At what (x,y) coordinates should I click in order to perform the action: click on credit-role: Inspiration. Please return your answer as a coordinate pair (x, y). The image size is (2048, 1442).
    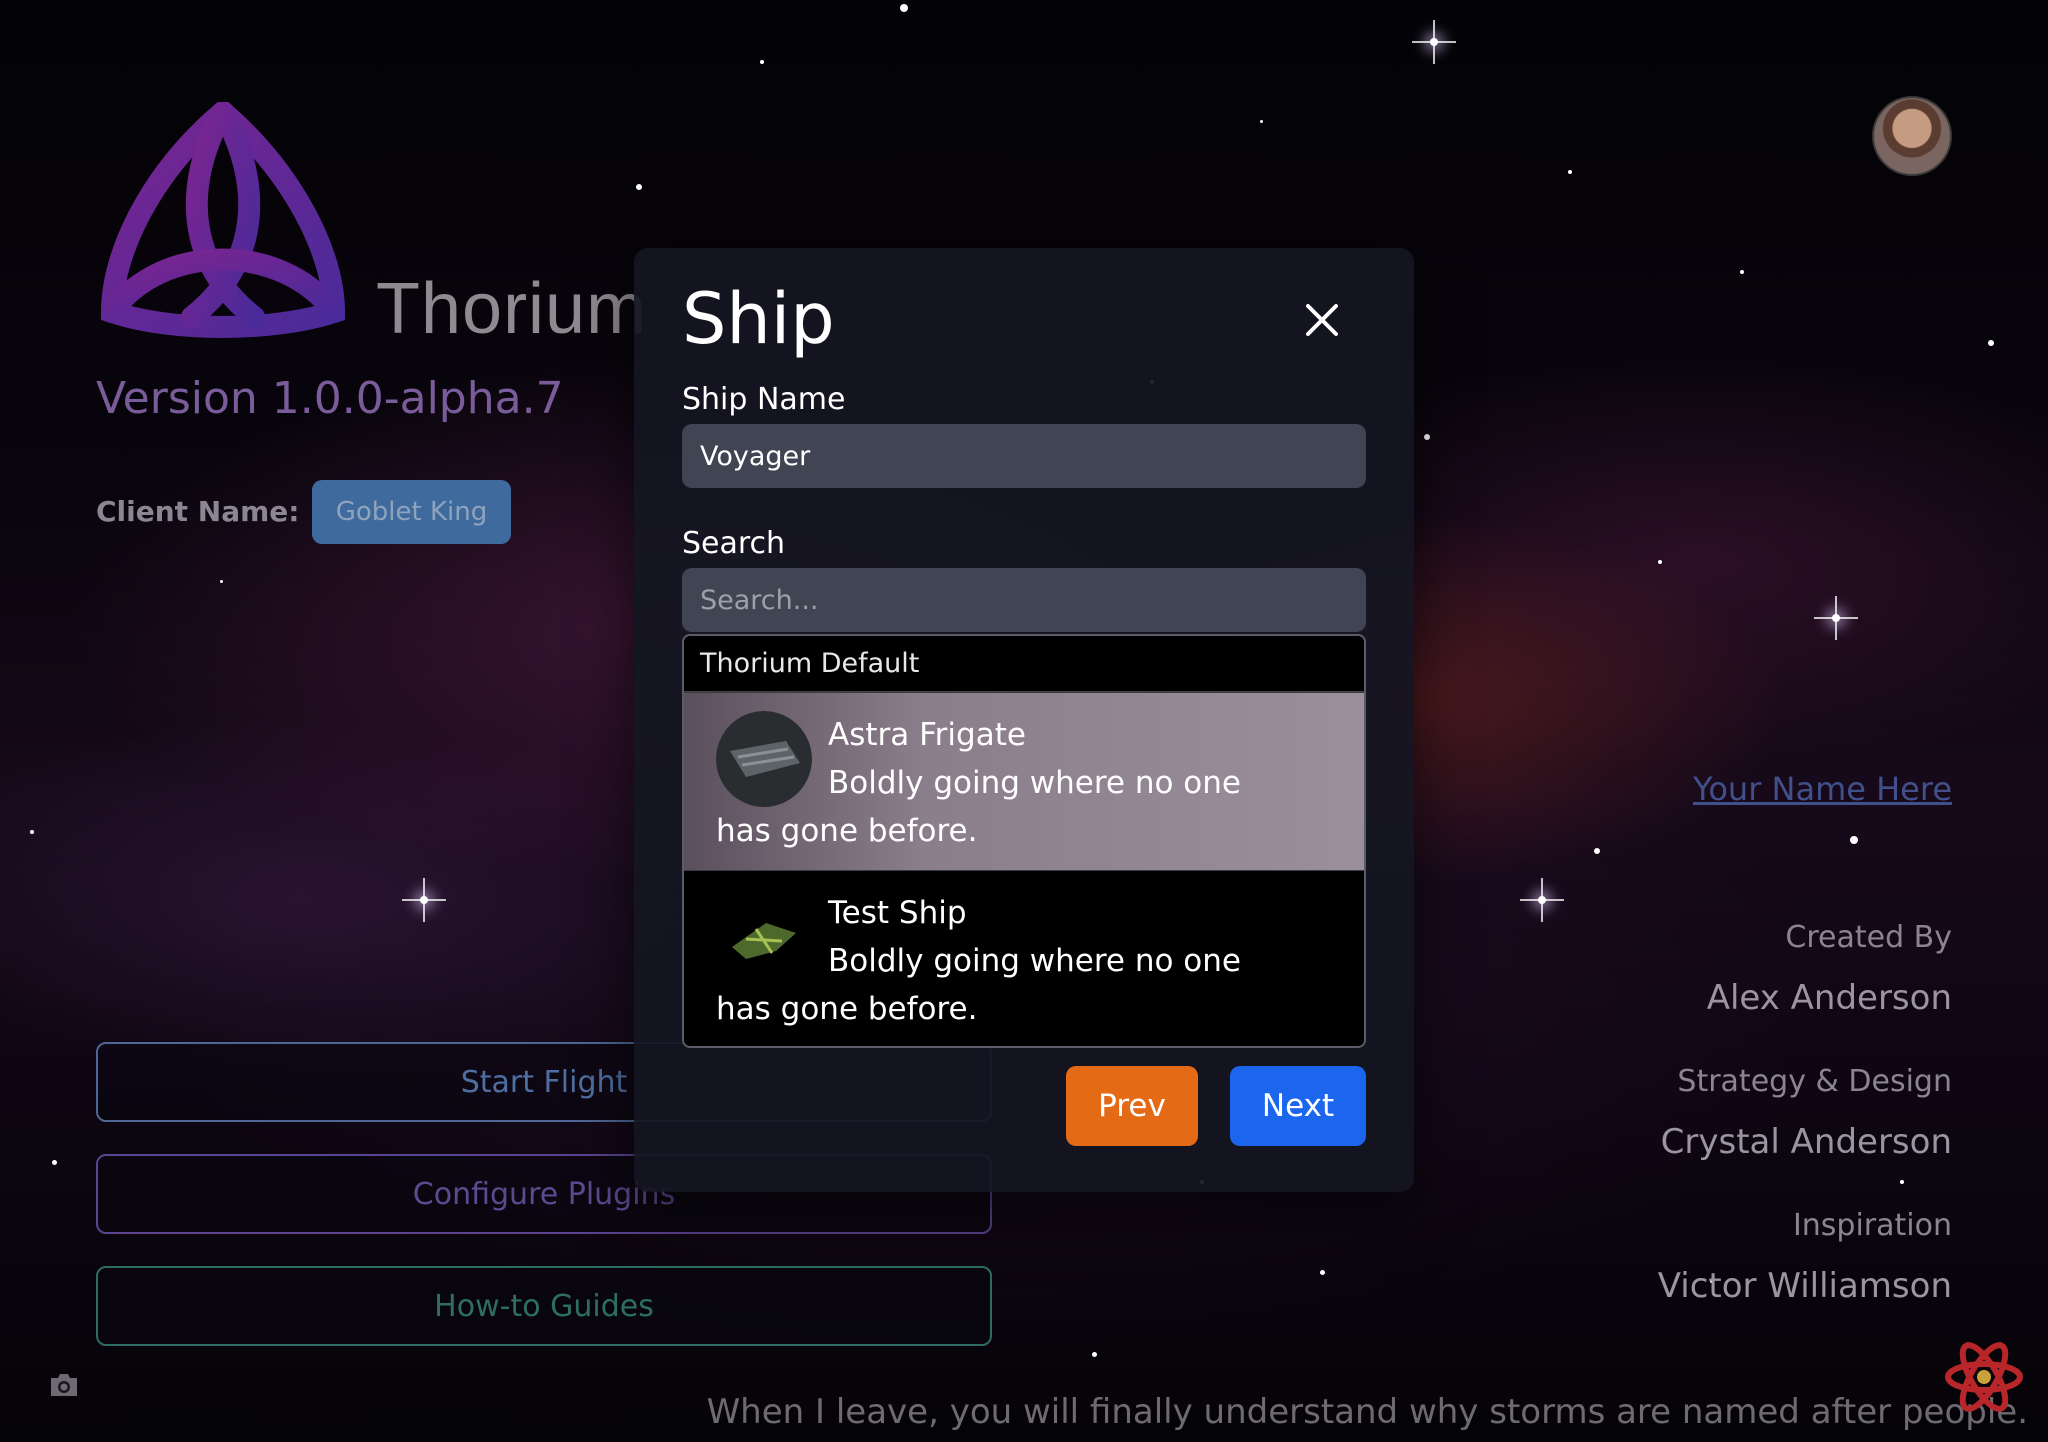
    Looking at the image, I should click on (1872, 1225).